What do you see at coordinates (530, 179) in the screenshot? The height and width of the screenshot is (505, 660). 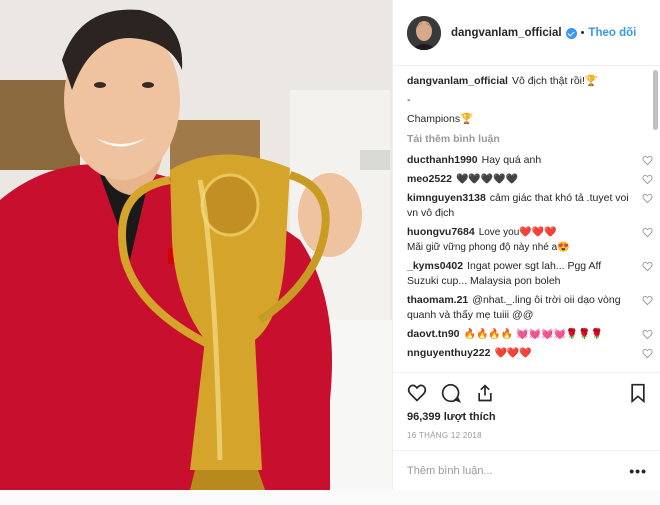 I see `comment-row: meo2522 🖤🖤🖤🖤🖤` at bounding box center [530, 179].